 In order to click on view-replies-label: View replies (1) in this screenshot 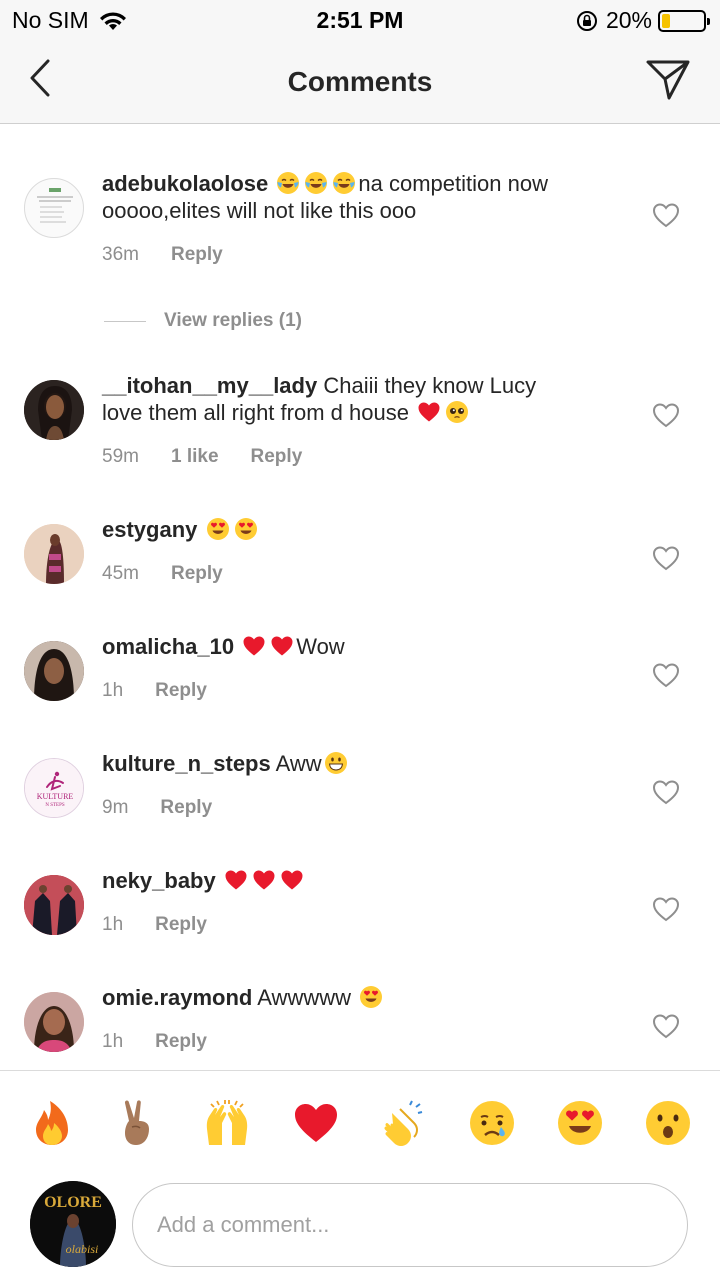, I will do `click(233, 320)`.